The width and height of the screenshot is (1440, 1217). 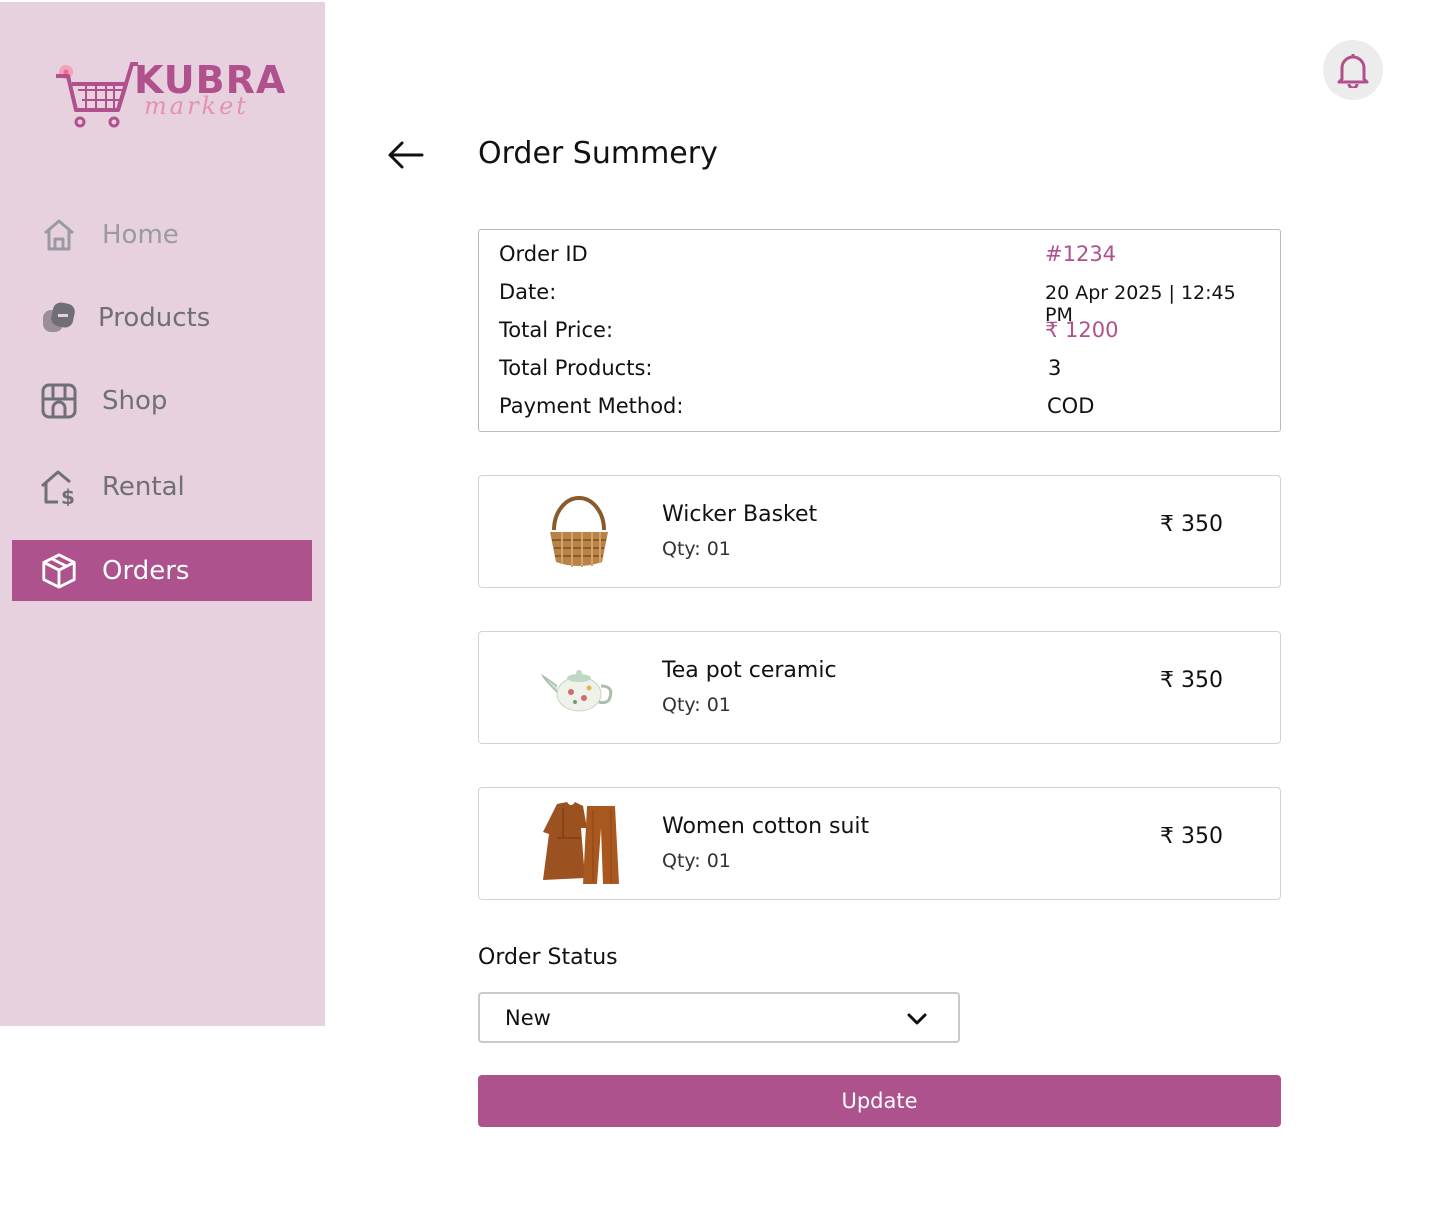 I want to click on sidebar-item-products: Products, so click(x=162, y=317).